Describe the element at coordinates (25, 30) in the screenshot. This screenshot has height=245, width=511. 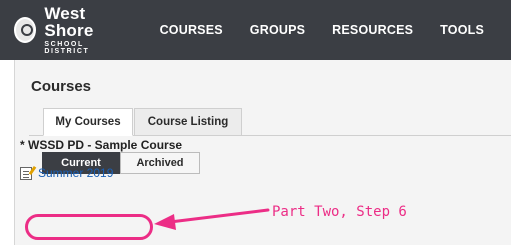
I see `district-seal-icon` at that location.